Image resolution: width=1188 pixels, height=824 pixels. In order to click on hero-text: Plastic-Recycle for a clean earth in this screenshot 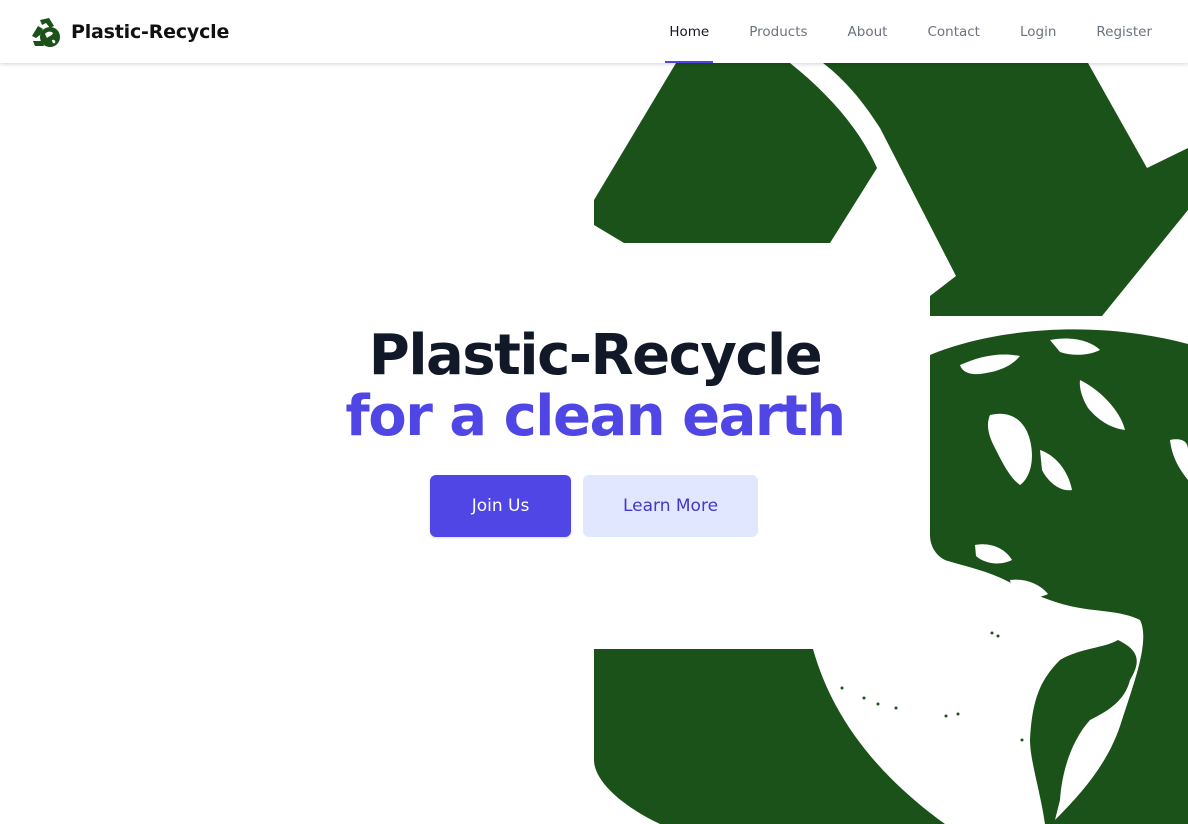, I will do `click(595, 386)`.